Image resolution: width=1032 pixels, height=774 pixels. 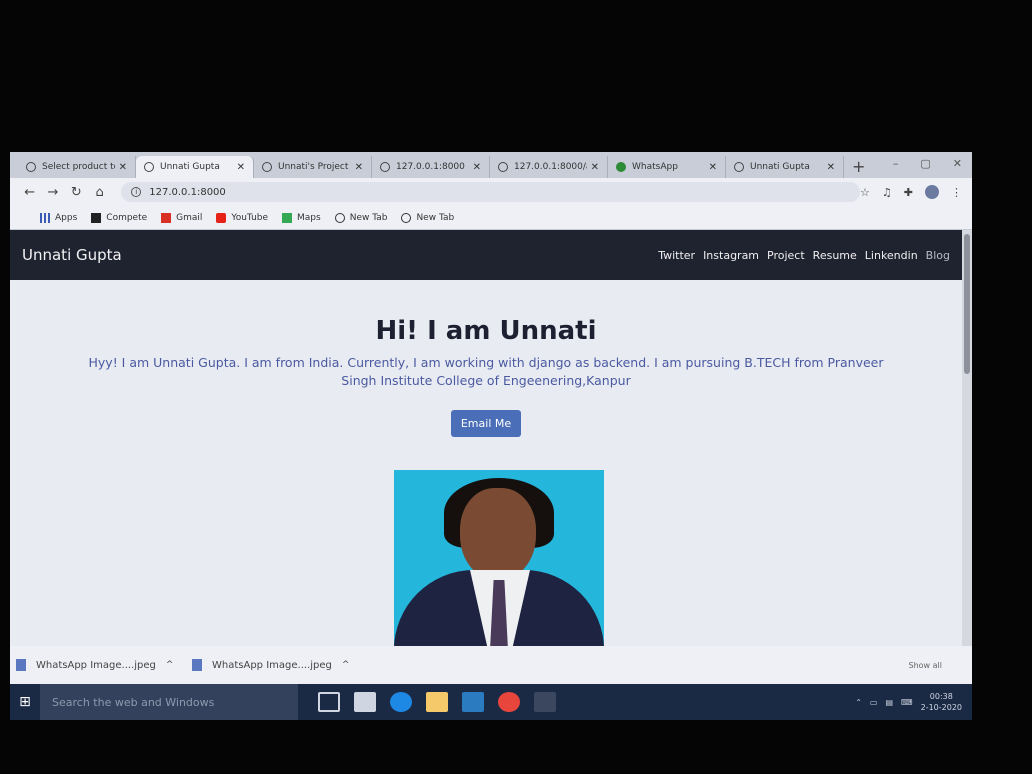 I want to click on bookmark-label: Gmail, so click(x=189, y=217).